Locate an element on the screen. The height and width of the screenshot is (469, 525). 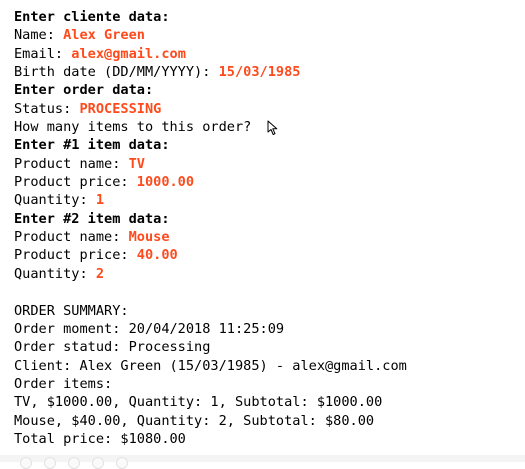
item-1-price-prompt: Product price: is located at coordinates (75, 182).